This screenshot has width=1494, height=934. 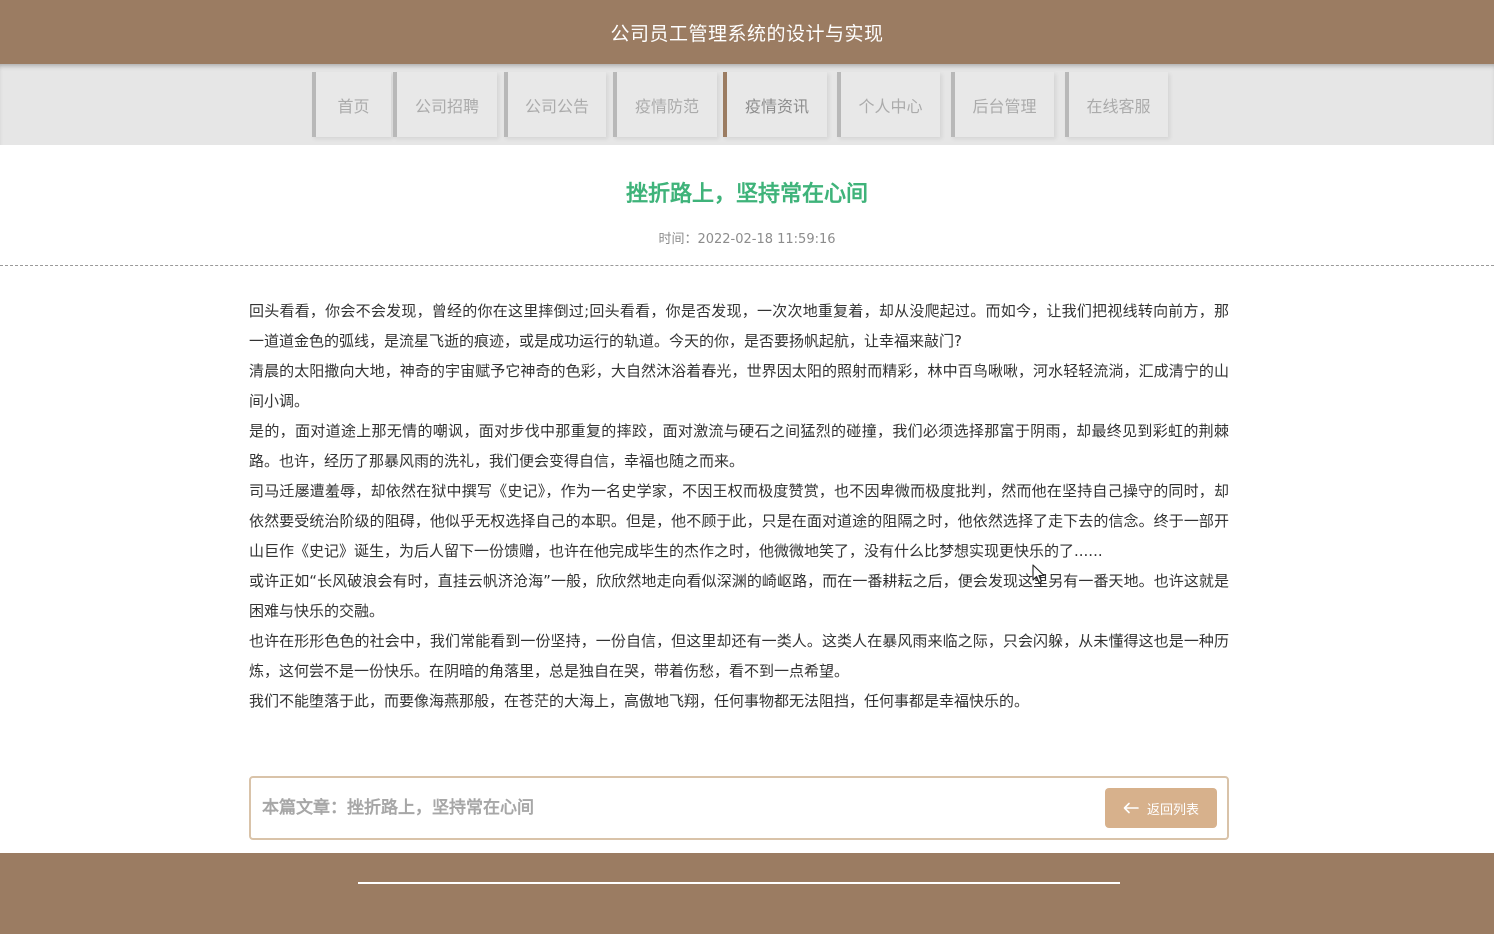 I want to click on nav-item-announcements: 公司公告, so click(x=555, y=104).